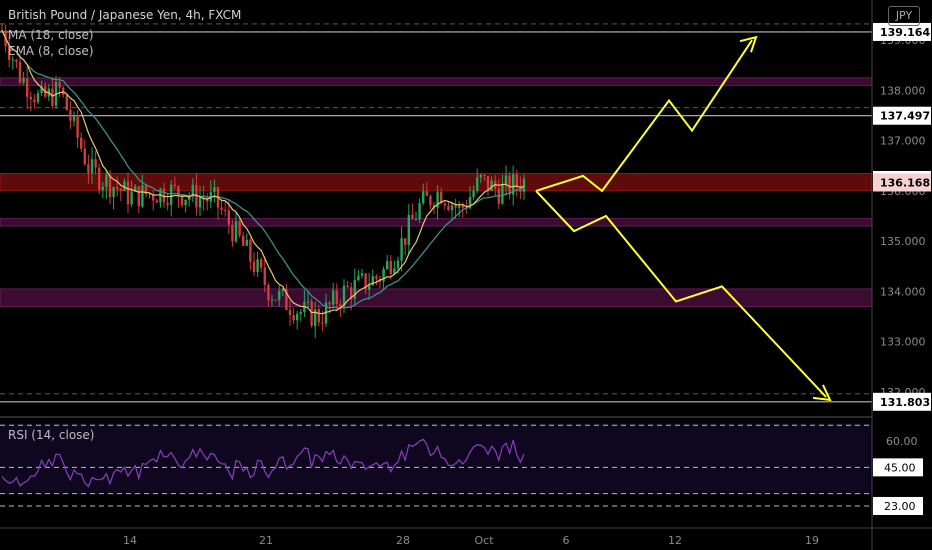 Image resolution: width=932 pixels, height=550 pixels. What do you see at coordinates (903, 342) in the screenshot?
I see `price-tick-label: 133.000` at bounding box center [903, 342].